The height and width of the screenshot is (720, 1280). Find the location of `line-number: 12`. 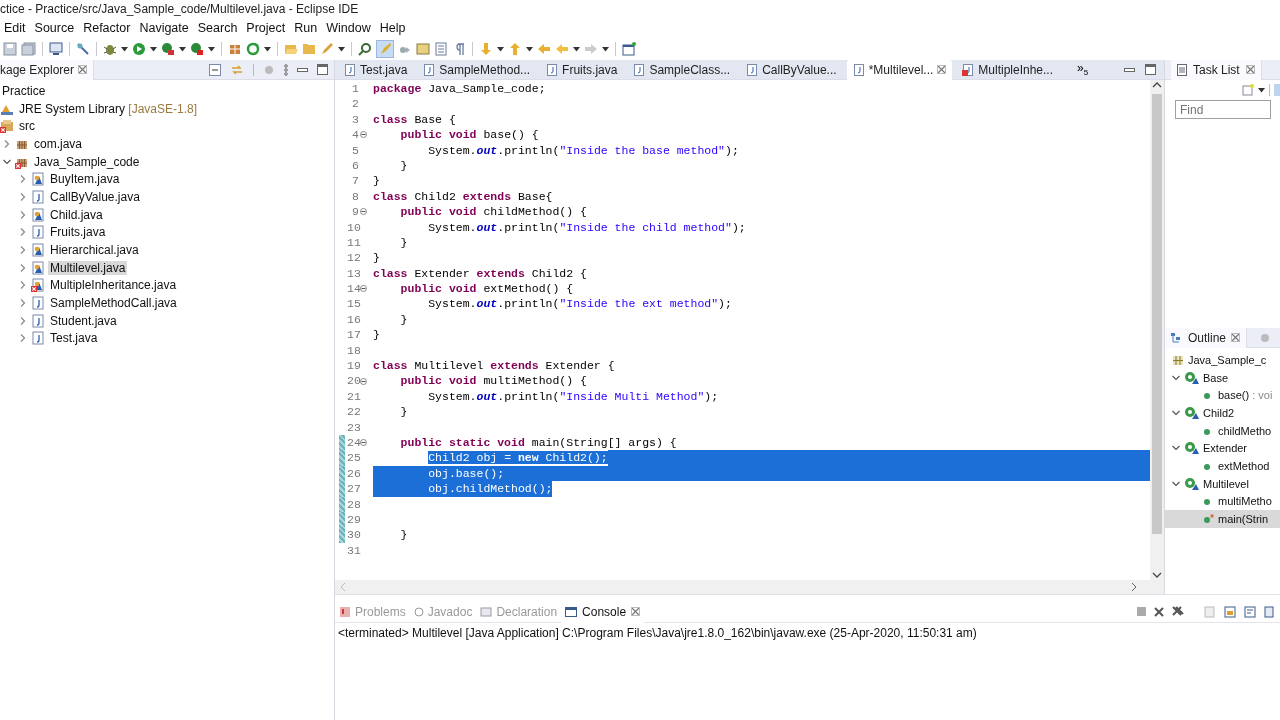

line-number: 12 is located at coordinates (353, 258).